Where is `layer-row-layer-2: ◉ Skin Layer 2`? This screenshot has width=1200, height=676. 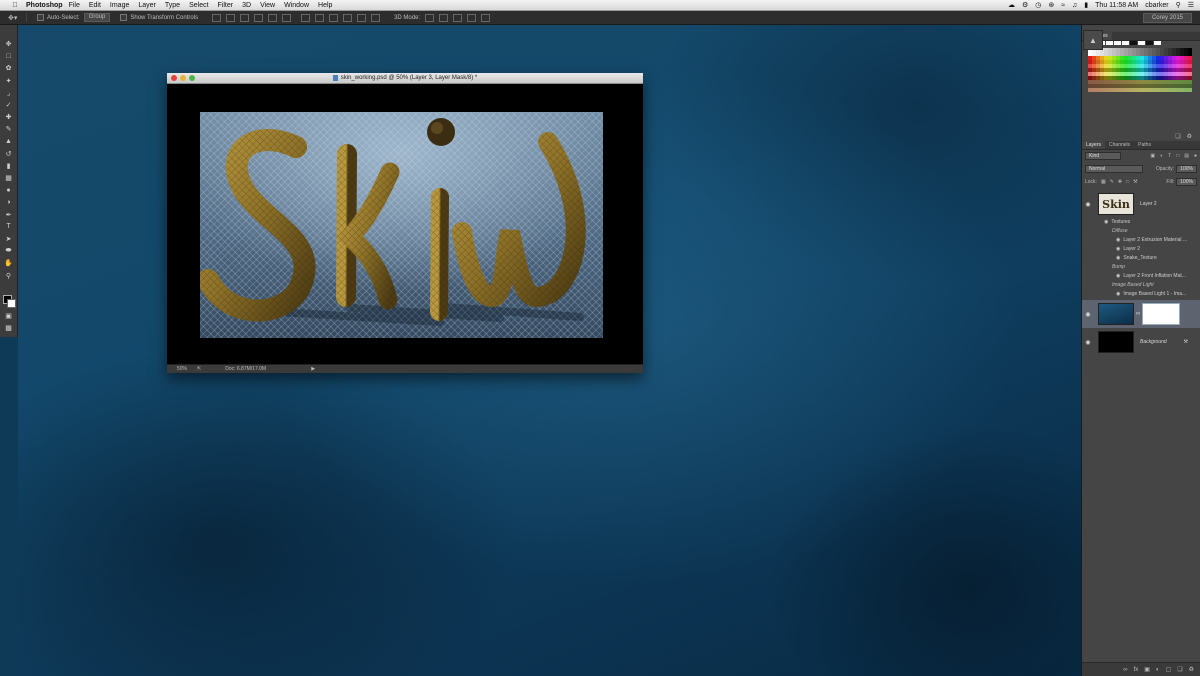 layer-row-layer-2: ◉ Skin Layer 2 is located at coordinates (1141, 204).